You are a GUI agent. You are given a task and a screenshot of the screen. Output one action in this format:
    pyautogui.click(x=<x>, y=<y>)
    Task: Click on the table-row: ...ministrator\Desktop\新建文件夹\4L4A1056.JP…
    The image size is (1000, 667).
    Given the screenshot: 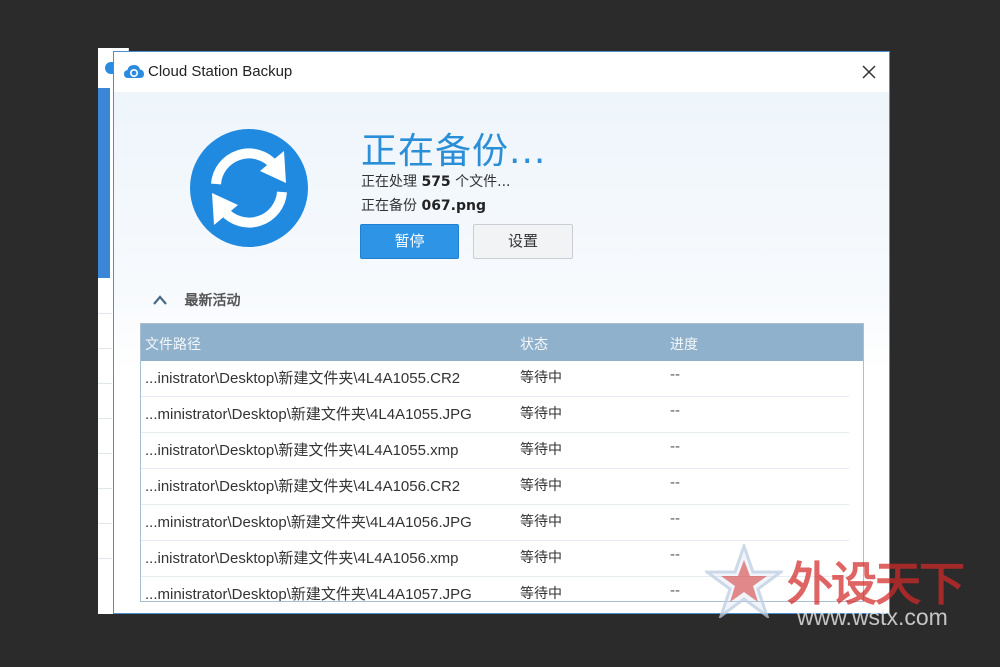 What is the action you would take?
    pyautogui.click(x=495, y=523)
    